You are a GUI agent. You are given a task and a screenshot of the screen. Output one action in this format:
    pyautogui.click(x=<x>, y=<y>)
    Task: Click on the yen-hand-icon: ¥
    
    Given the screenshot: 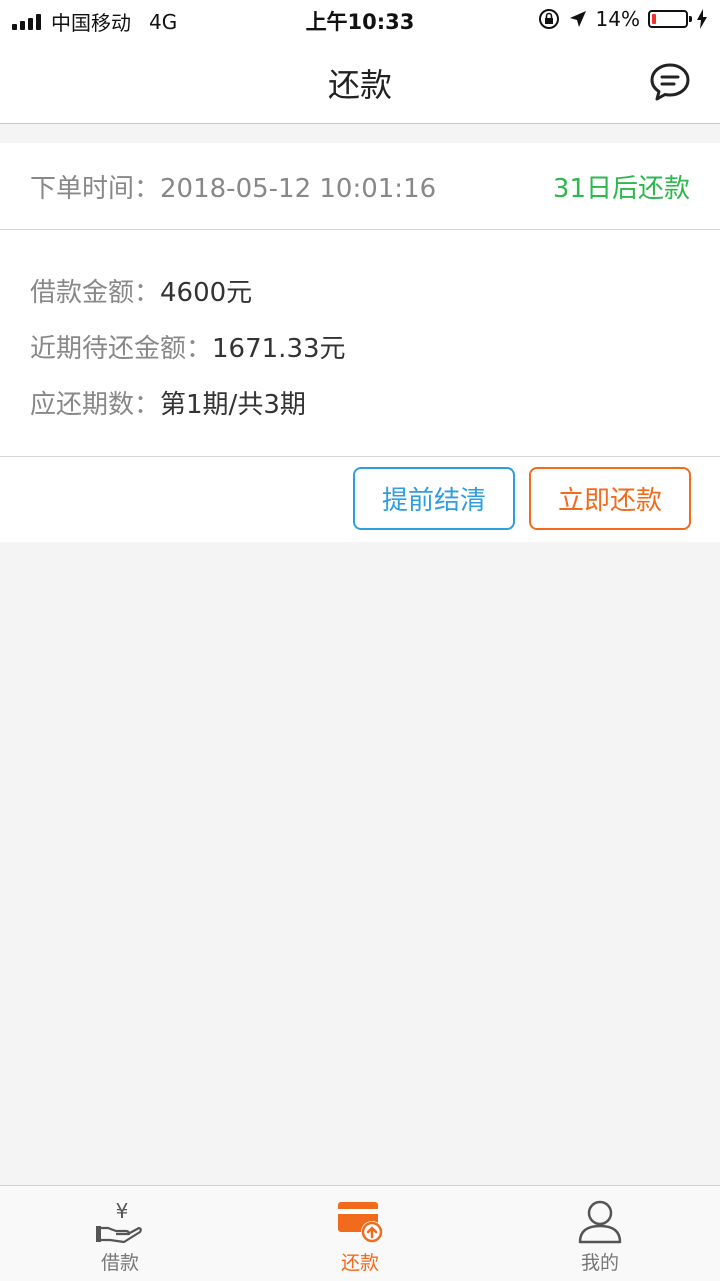 What is the action you would take?
    pyautogui.click(x=119, y=1221)
    